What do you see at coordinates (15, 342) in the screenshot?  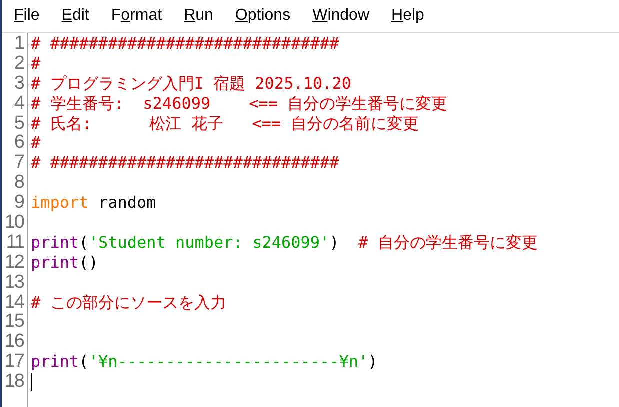 I see `line-number: 16` at bounding box center [15, 342].